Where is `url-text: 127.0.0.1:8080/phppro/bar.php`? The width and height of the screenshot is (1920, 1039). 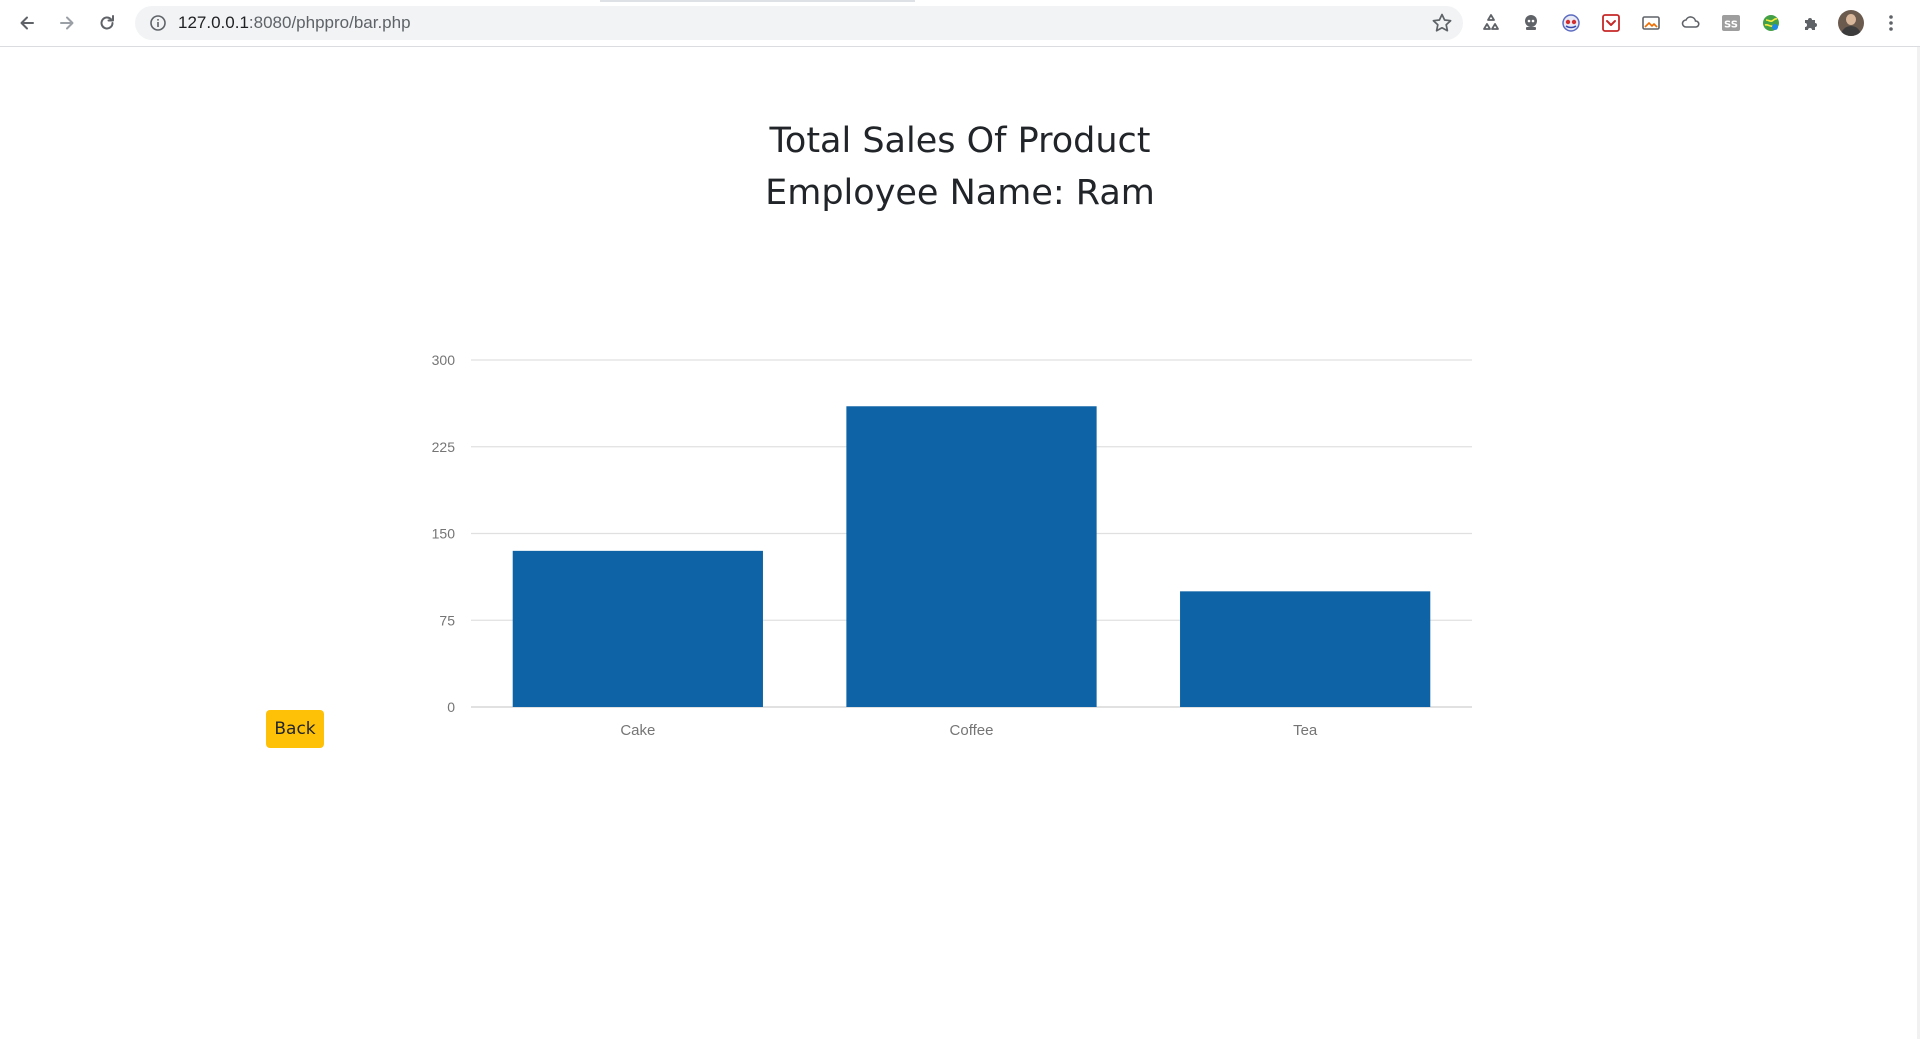 url-text: 127.0.0.1:8080/phppro/bar.php is located at coordinates (294, 23).